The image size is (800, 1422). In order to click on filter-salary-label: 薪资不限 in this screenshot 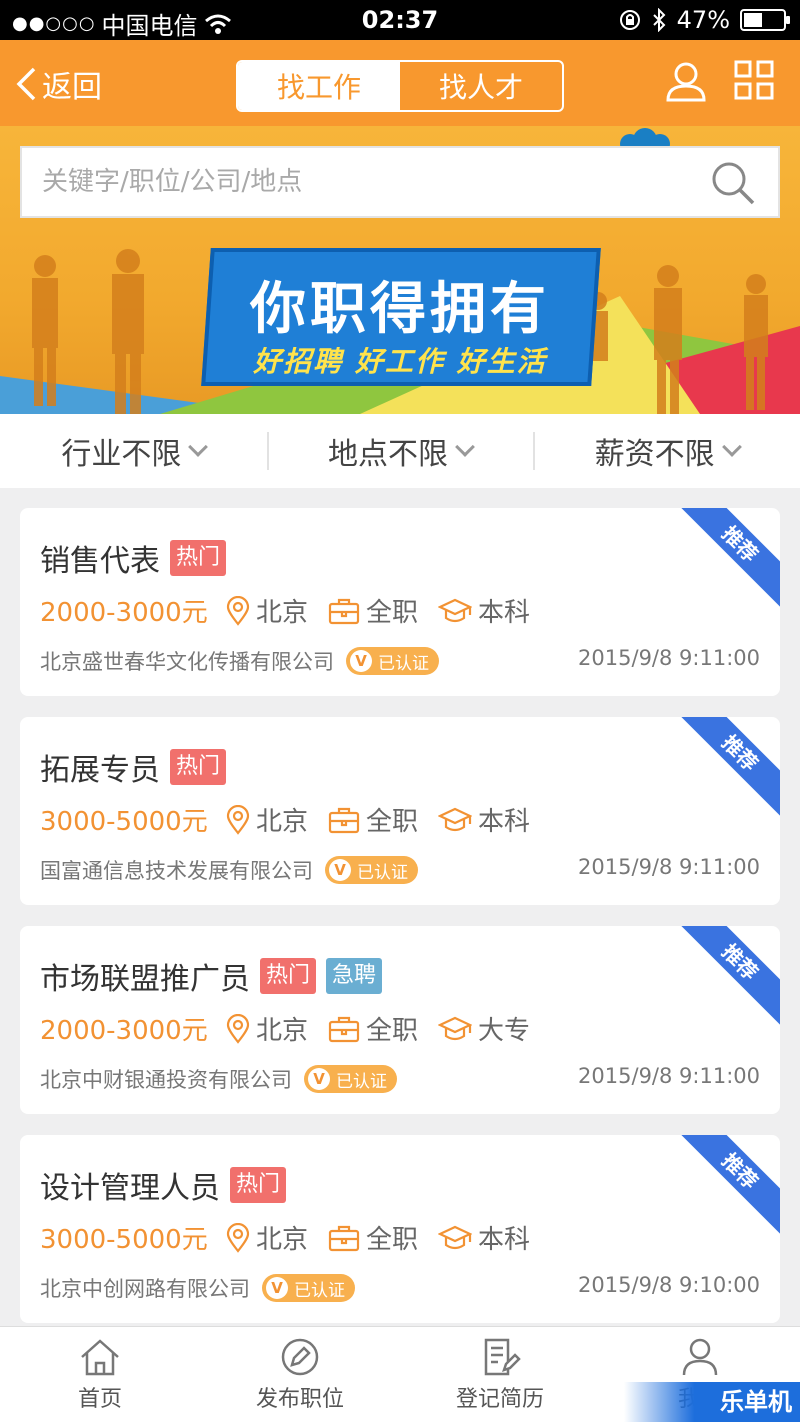, I will do `click(654, 454)`.